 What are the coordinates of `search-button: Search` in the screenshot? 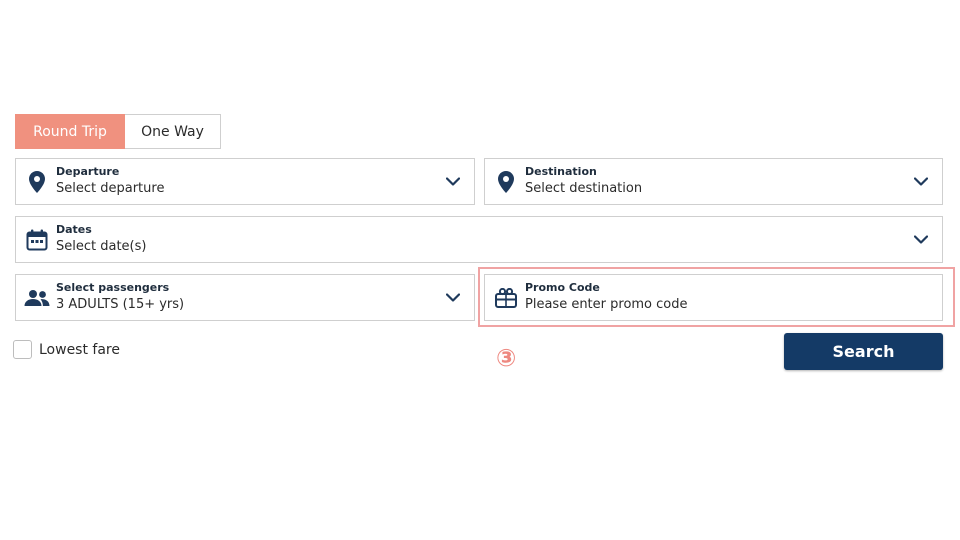 It's located at (863, 351).